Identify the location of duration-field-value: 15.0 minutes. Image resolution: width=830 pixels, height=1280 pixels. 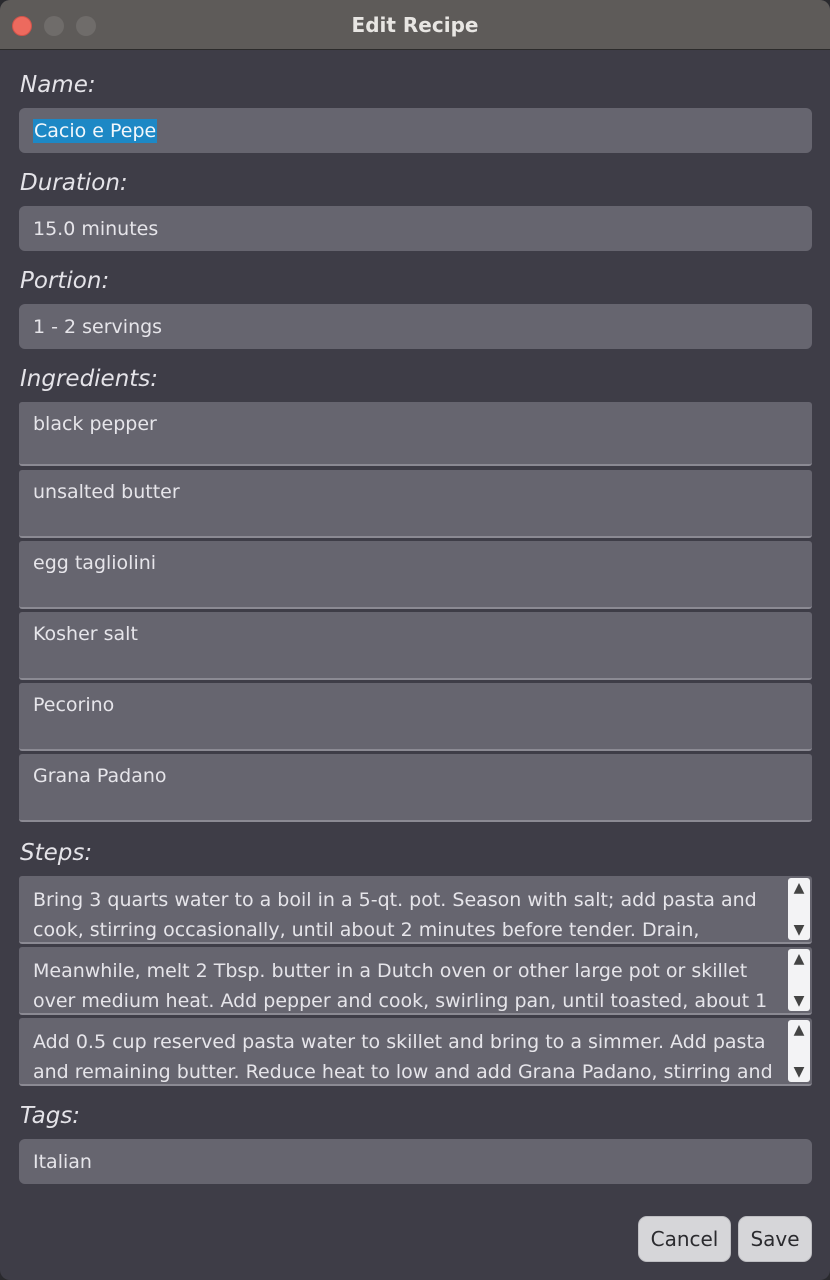
(96, 228).